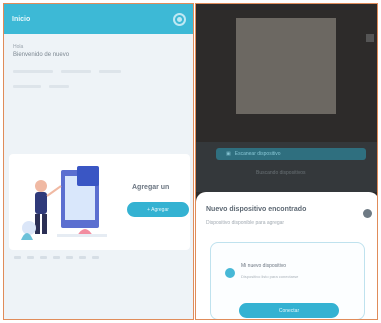 This screenshot has height=323, width=381. I want to click on check-icon, so click(230, 273).